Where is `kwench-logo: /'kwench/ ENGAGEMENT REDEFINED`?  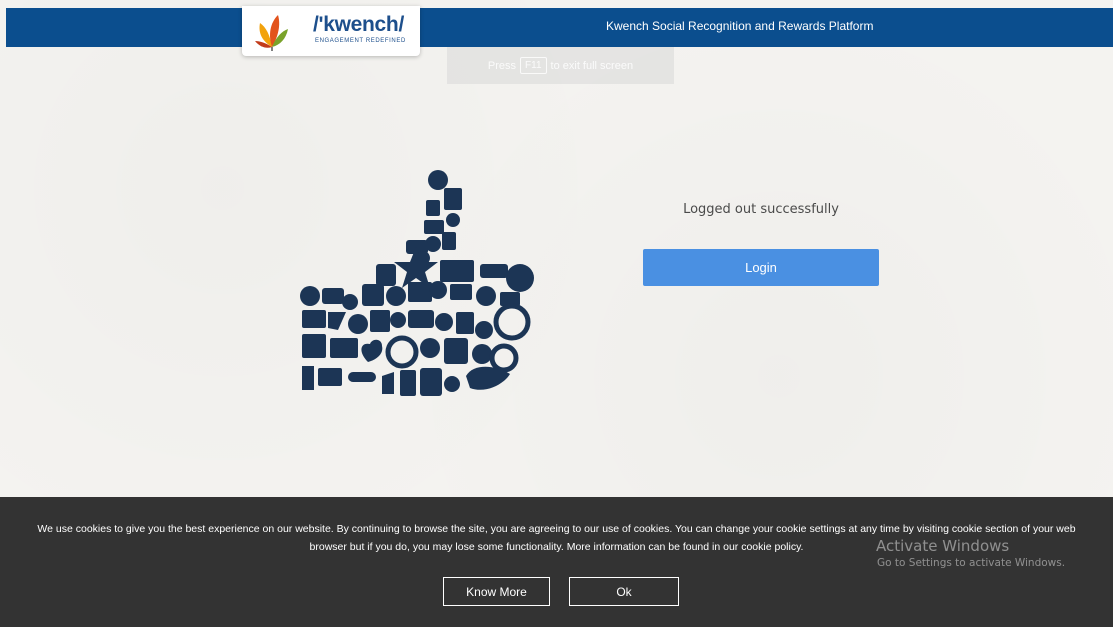
kwench-logo: /'kwench/ ENGAGEMENT REDEFINED is located at coordinates (331, 31).